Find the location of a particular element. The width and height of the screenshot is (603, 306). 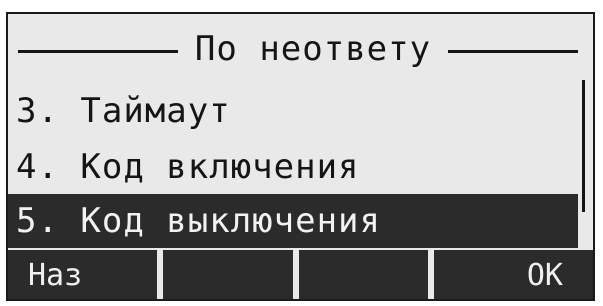

scrollbar-thumb is located at coordinates (583, 146).